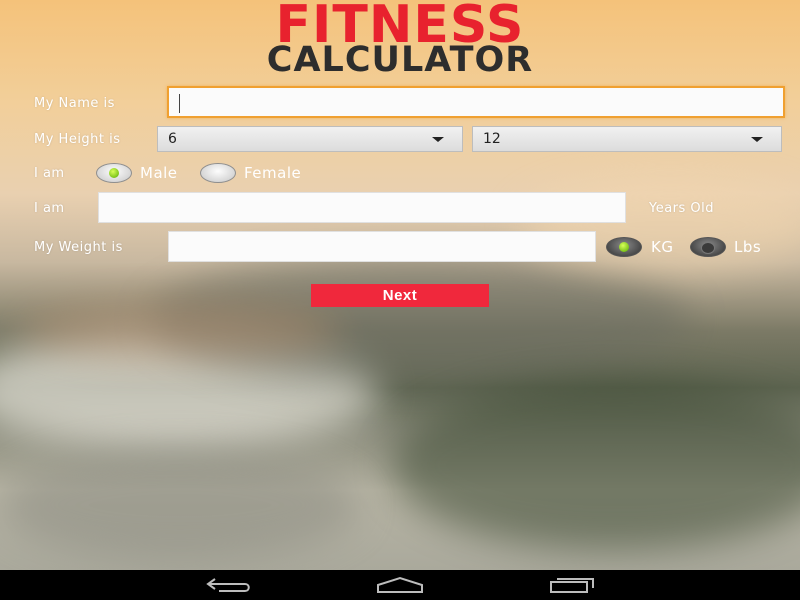  Describe the element at coordinates (172, 139) in the screenshot. I see `height-feet-value: 6` at that location.